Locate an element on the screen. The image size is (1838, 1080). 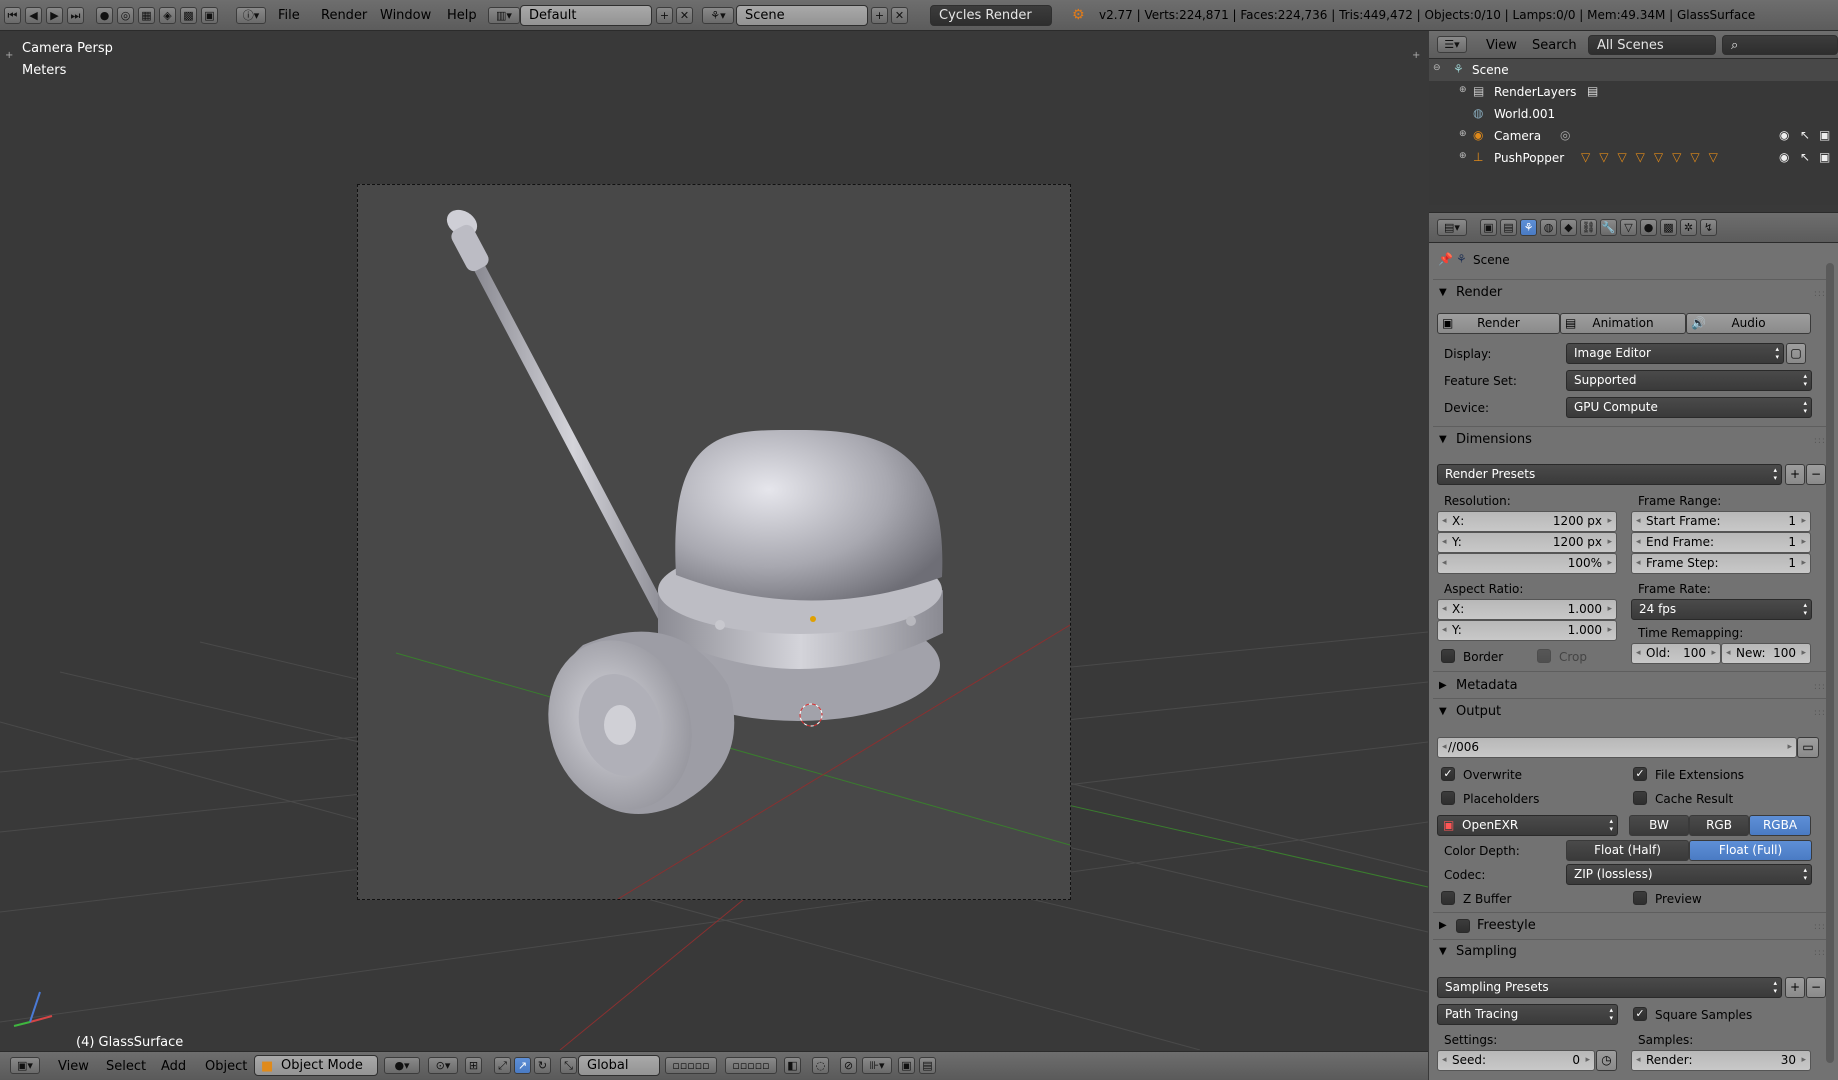
select-cursor-icon: ↖ is located at coordinates (1805, 157).